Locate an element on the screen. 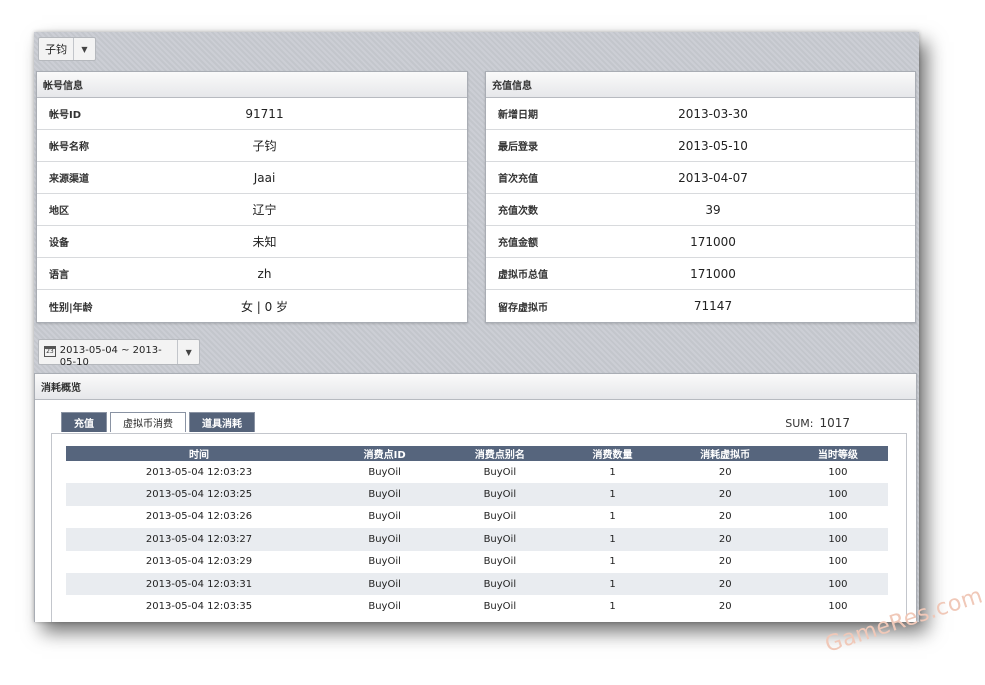  info-row: 虚拟币总值 171000 is located at coordinates (700, 274).